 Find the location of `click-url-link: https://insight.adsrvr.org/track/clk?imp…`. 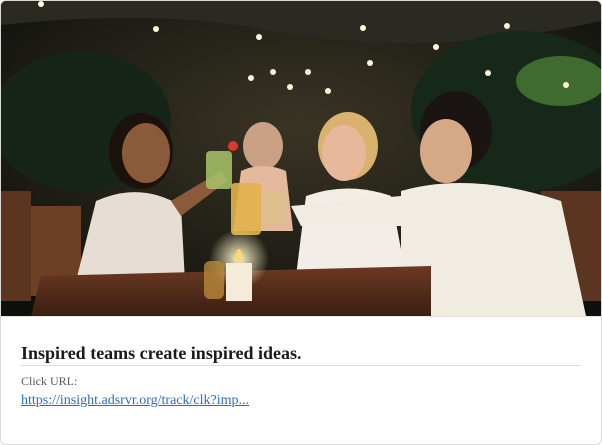

click-url-link: https://insight.adsrvr.org/track/clk?imp… is located at coordinates (135, 401).